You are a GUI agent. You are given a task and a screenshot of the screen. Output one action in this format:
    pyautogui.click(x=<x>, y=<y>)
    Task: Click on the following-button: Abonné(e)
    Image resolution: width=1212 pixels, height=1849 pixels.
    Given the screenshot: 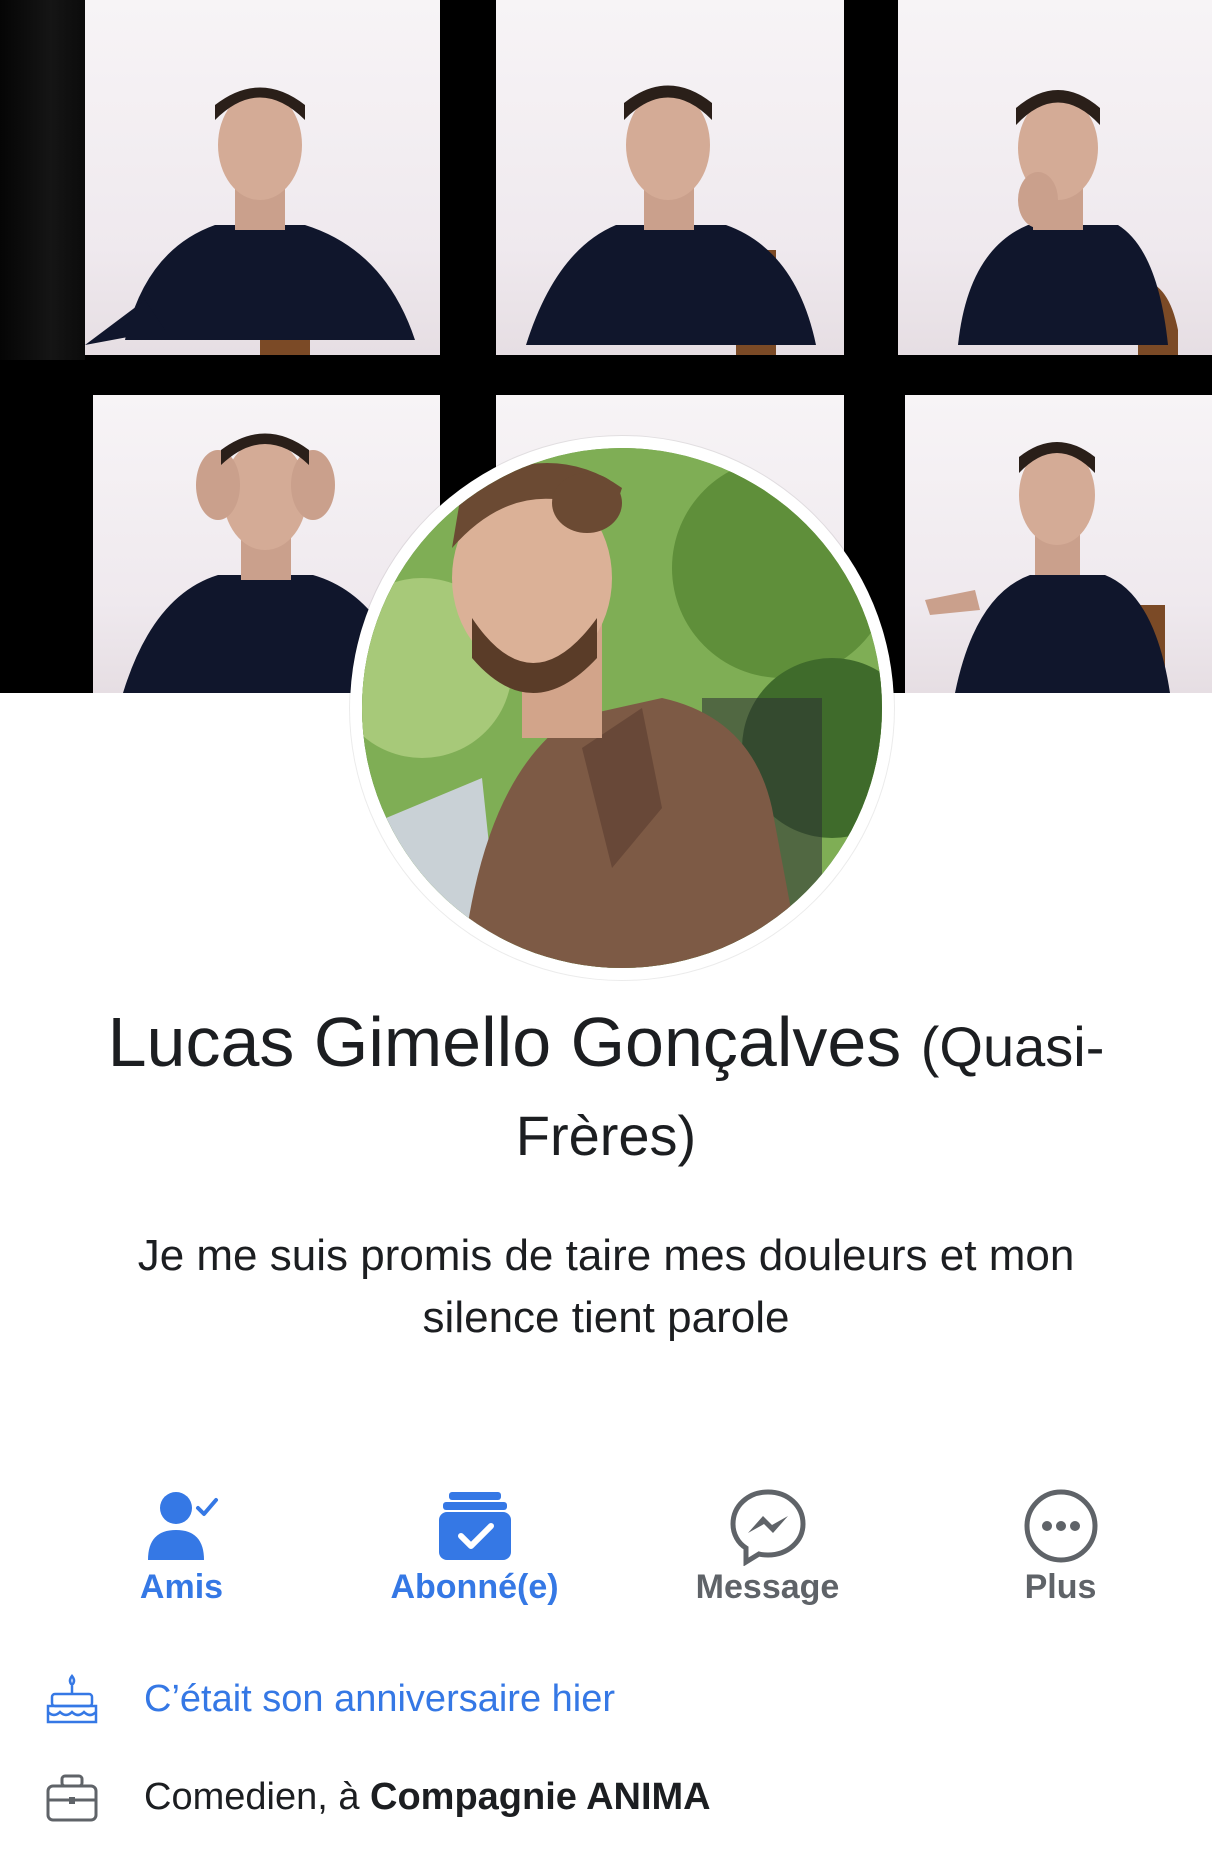 What is the action you would take?
    pyautogui.click(x=474, y=1548)
    